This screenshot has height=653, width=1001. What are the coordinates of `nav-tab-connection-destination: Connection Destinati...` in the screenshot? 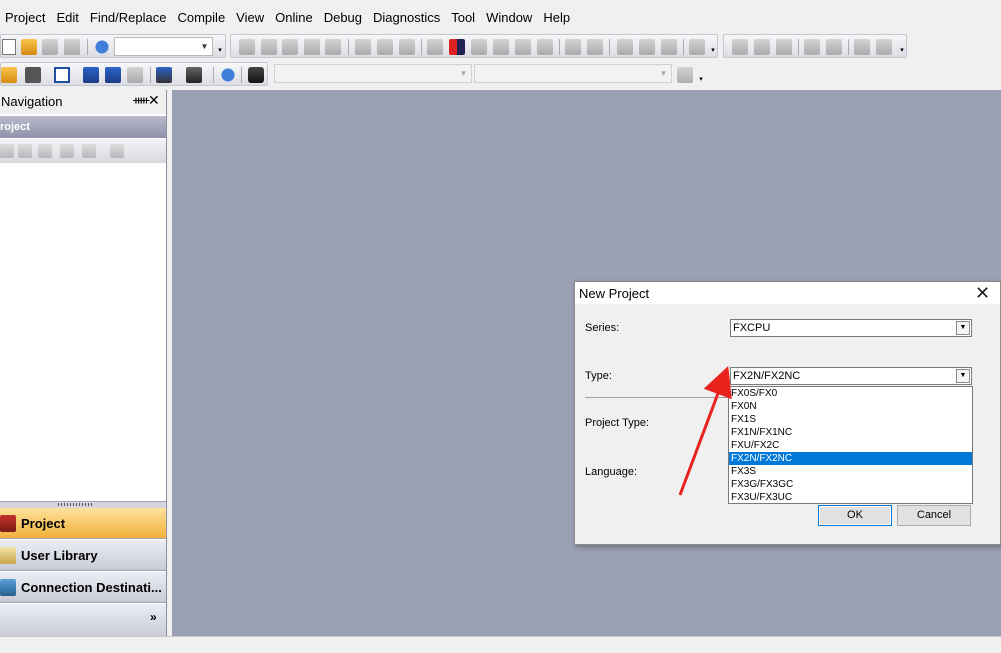 It's located at (83, 587).